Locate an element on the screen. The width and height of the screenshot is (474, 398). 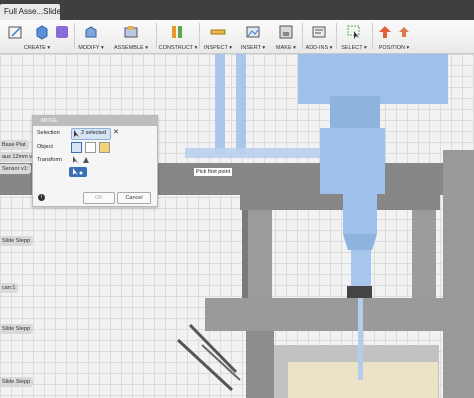
document-tab: Full Asse...Slide v2* is located at coordinates (30, 12).